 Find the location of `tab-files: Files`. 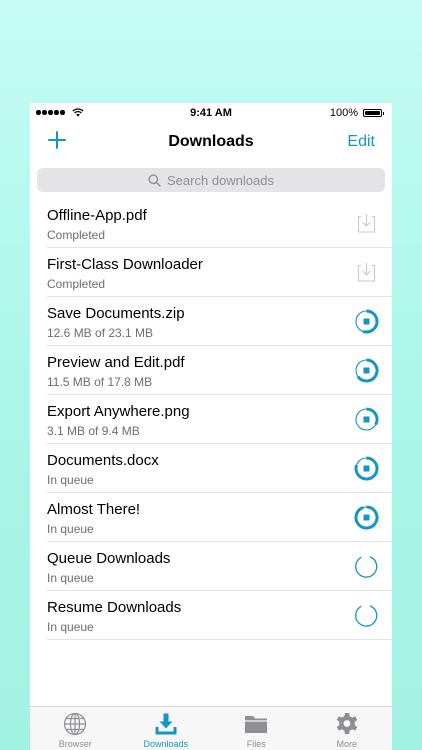

tab-files: Files is located at coordinates (256, 728).